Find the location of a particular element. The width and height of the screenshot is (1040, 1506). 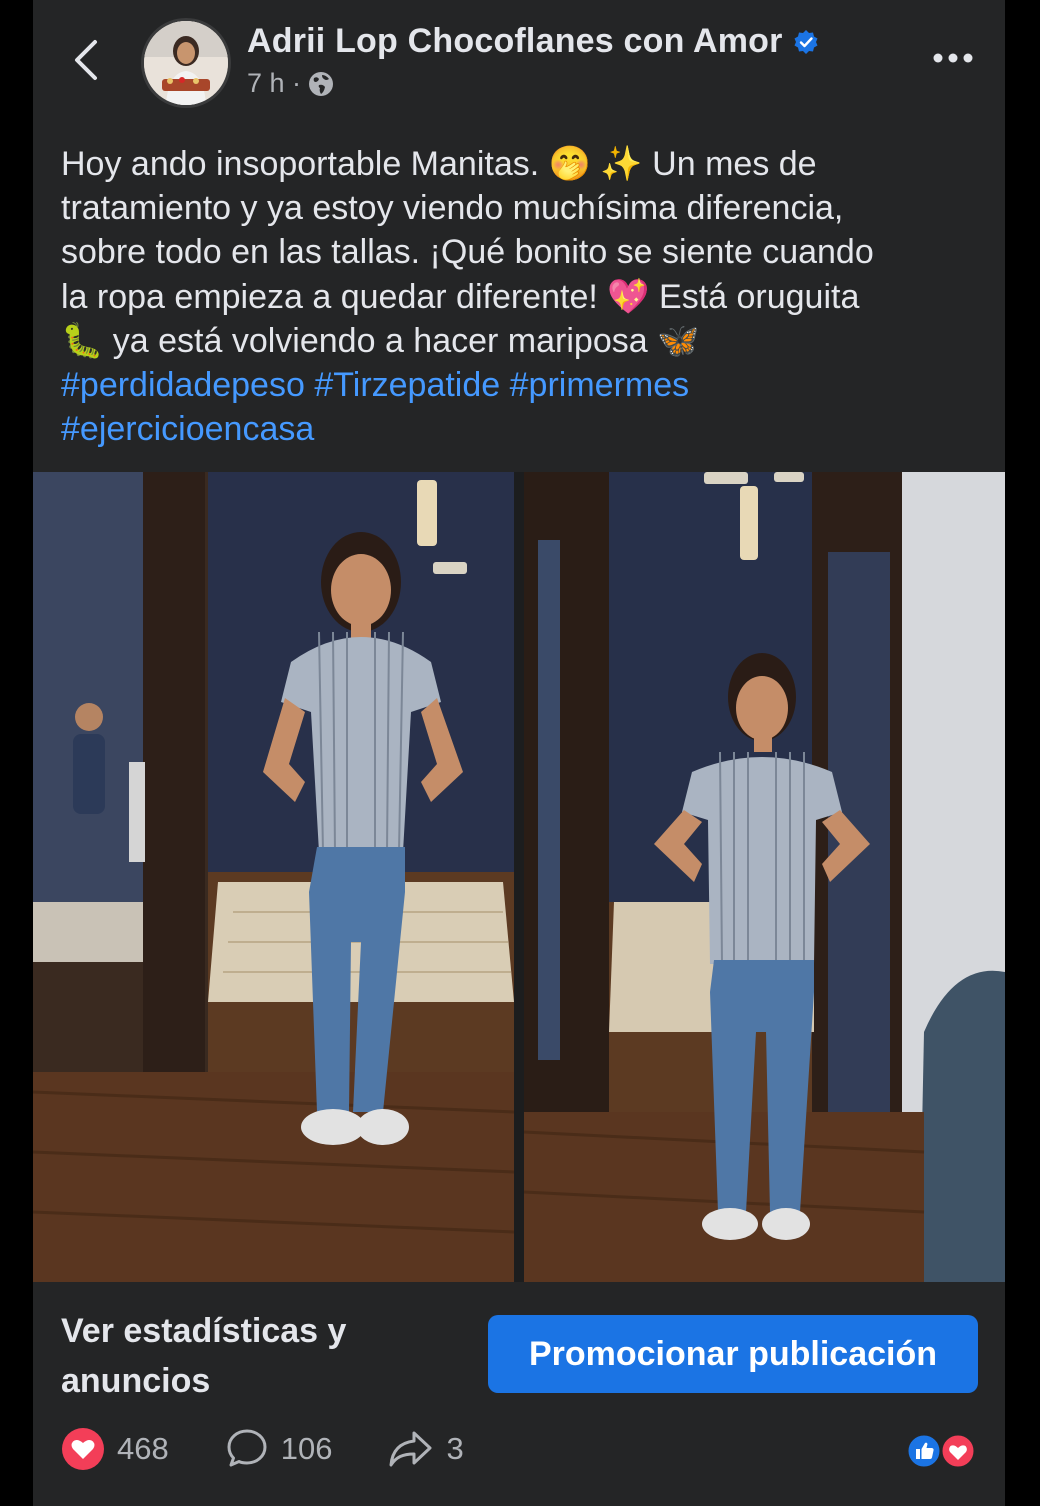

verified-badge-icon is located at coordinates (806, 41).